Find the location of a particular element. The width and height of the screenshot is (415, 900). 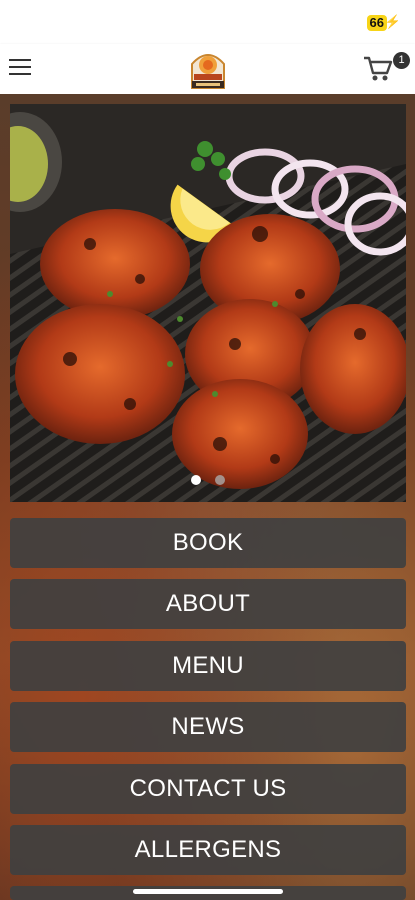

cart-icon is located at coordinates (378, 69).